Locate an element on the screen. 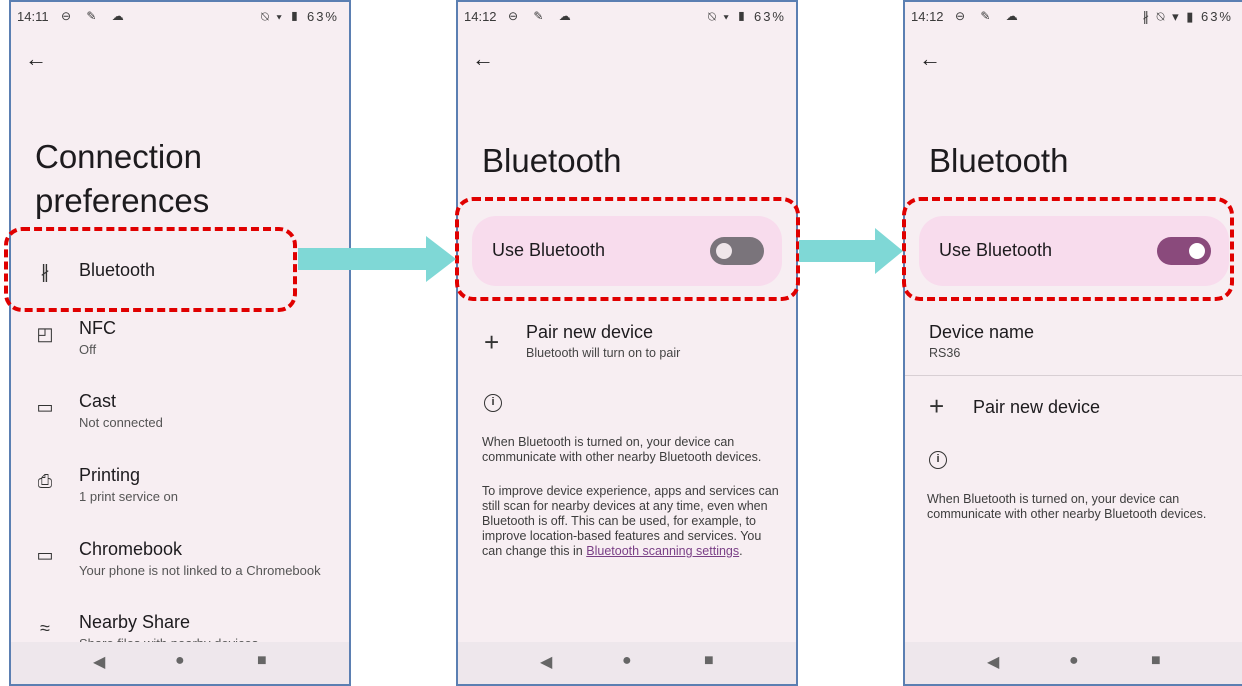 The width and height of the screenshot is (1242, 686). cast-icon: ▭ is located at coordinates (45, 407).